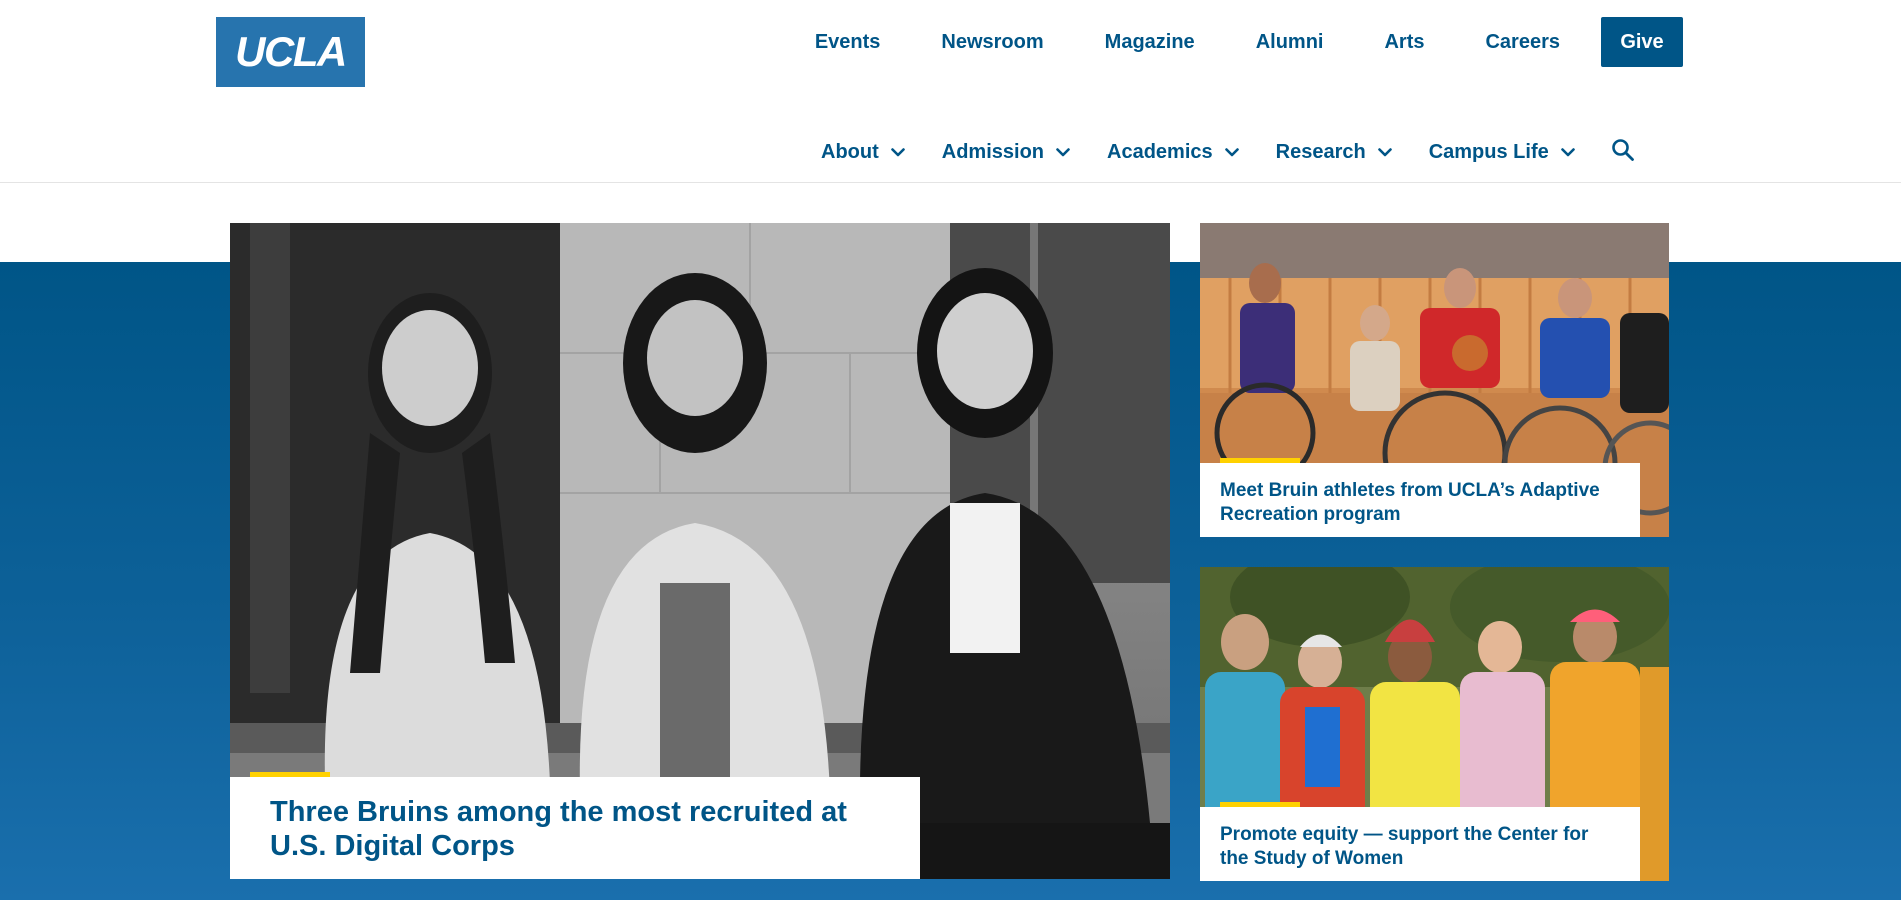 The height and width of the screenshot is (900, 1901). Describe the element at coordinates (1642, 42) in the screenshot. I see `give-button: Give` at that location.